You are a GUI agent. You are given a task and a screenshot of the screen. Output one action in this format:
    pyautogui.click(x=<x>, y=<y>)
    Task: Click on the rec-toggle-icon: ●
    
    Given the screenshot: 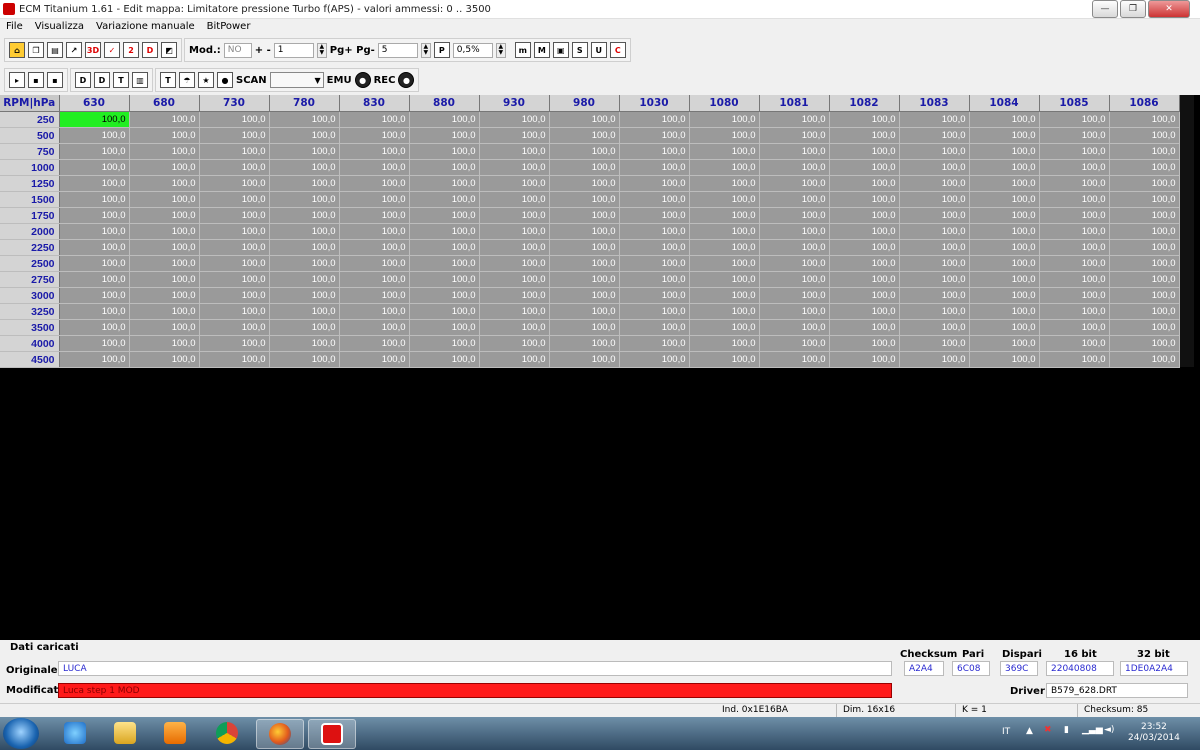 What is the action you would take?
    pyautogui.click(x=406, y=80)
    